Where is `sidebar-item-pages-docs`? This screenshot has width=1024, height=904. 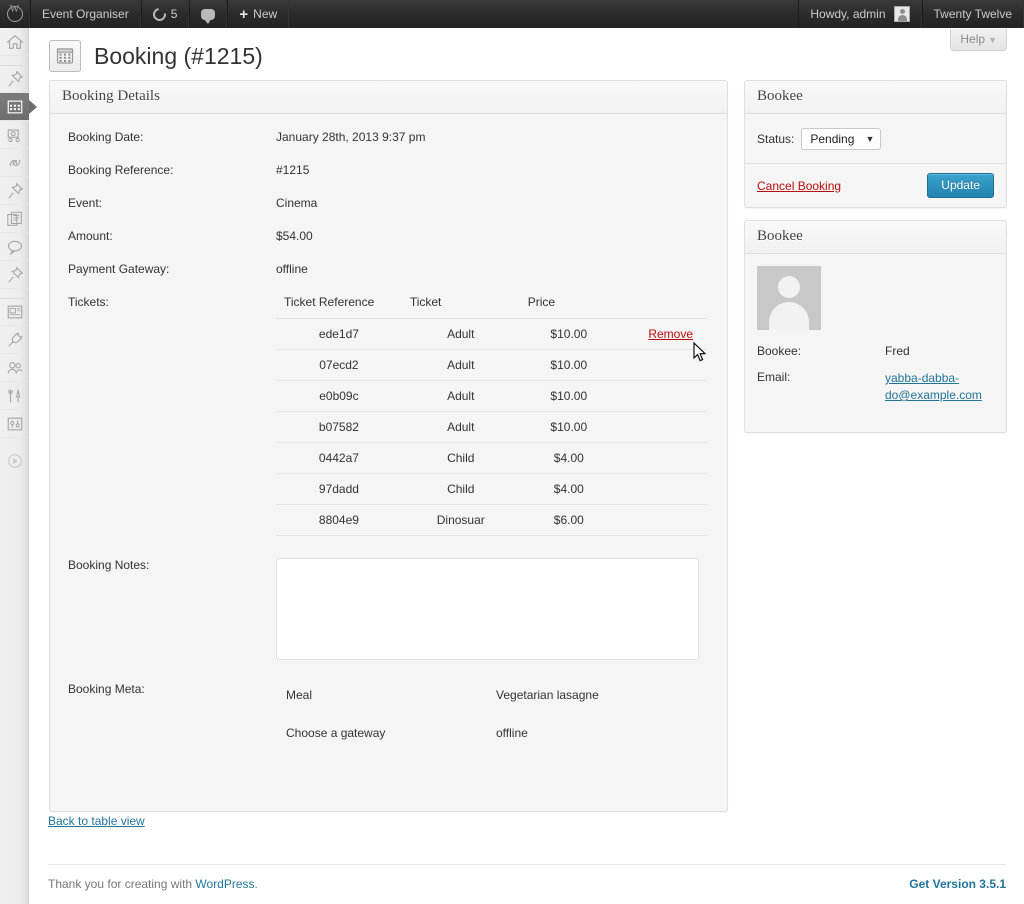 sidebar-item-pages-docs is located at coordinates (14, 219).